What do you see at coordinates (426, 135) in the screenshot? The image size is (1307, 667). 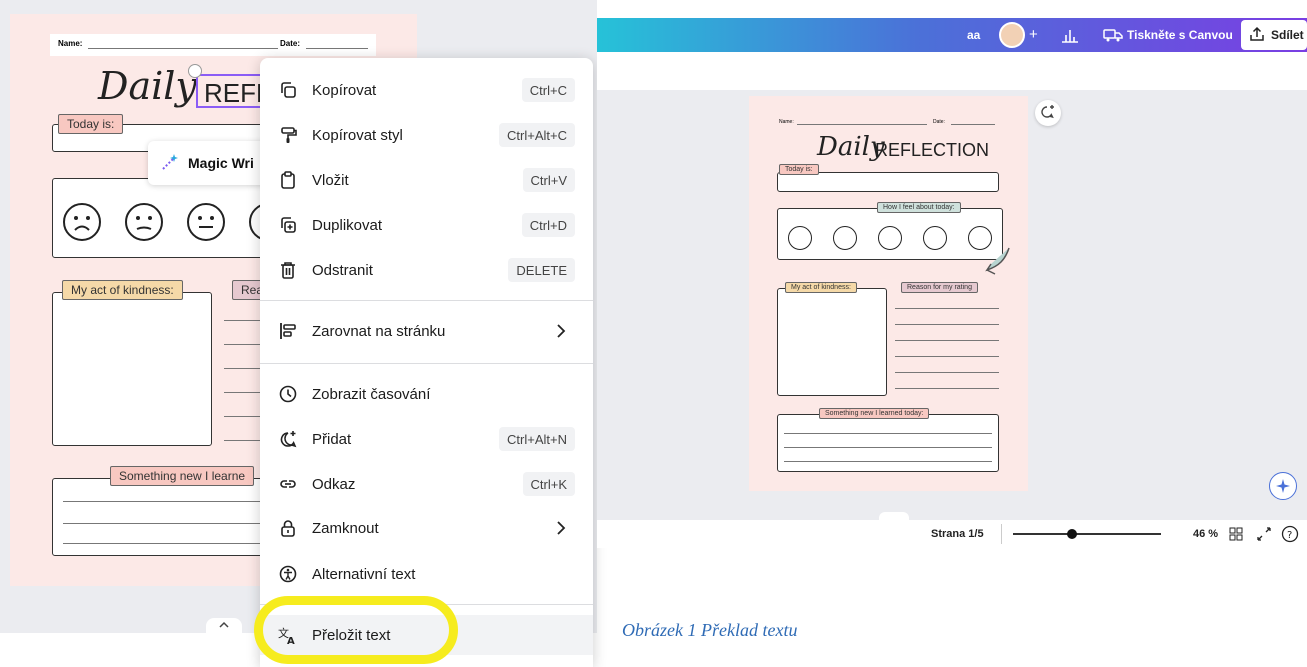 I see `menu-item-copy-style: Kopírovat styl Ctrl+Alt+C` at bounding box center [426, 135].